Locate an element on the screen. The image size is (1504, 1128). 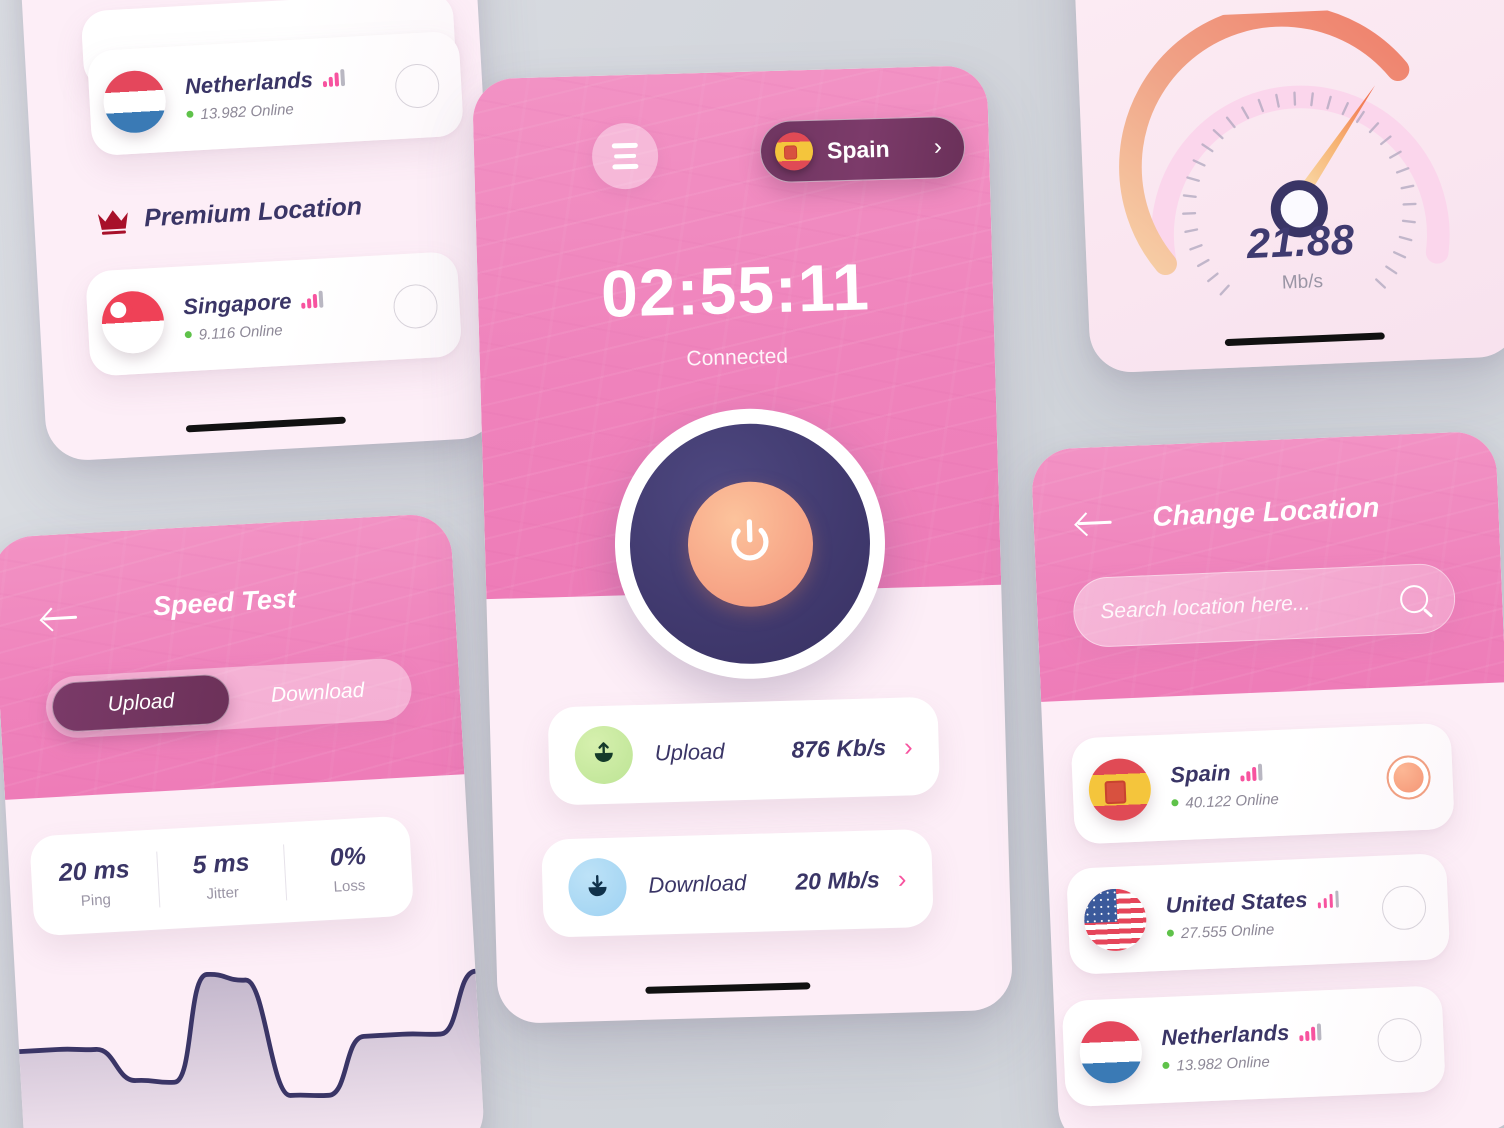
speed-card-label: Download is located at coordinates (697, 884).